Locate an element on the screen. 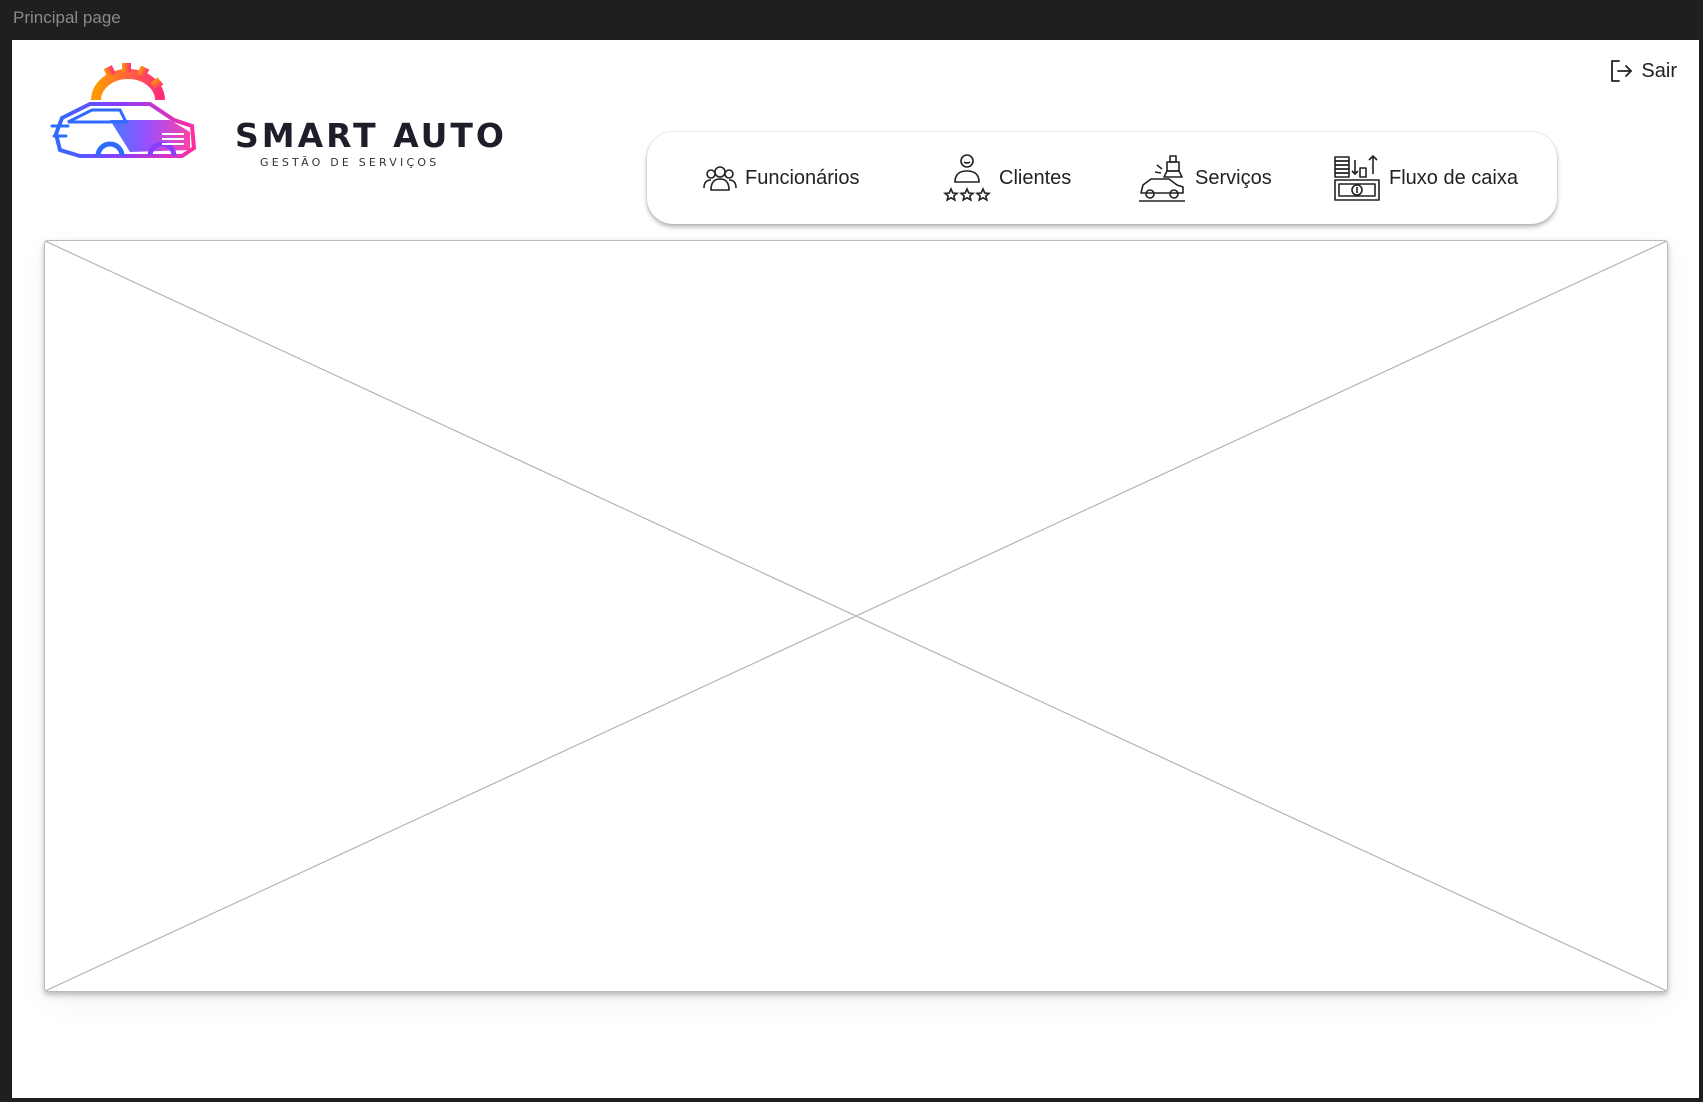 This screenshot has height=1102, width=1703. nav-item-servicos: Serviços is located at coordinates (1204, 178).